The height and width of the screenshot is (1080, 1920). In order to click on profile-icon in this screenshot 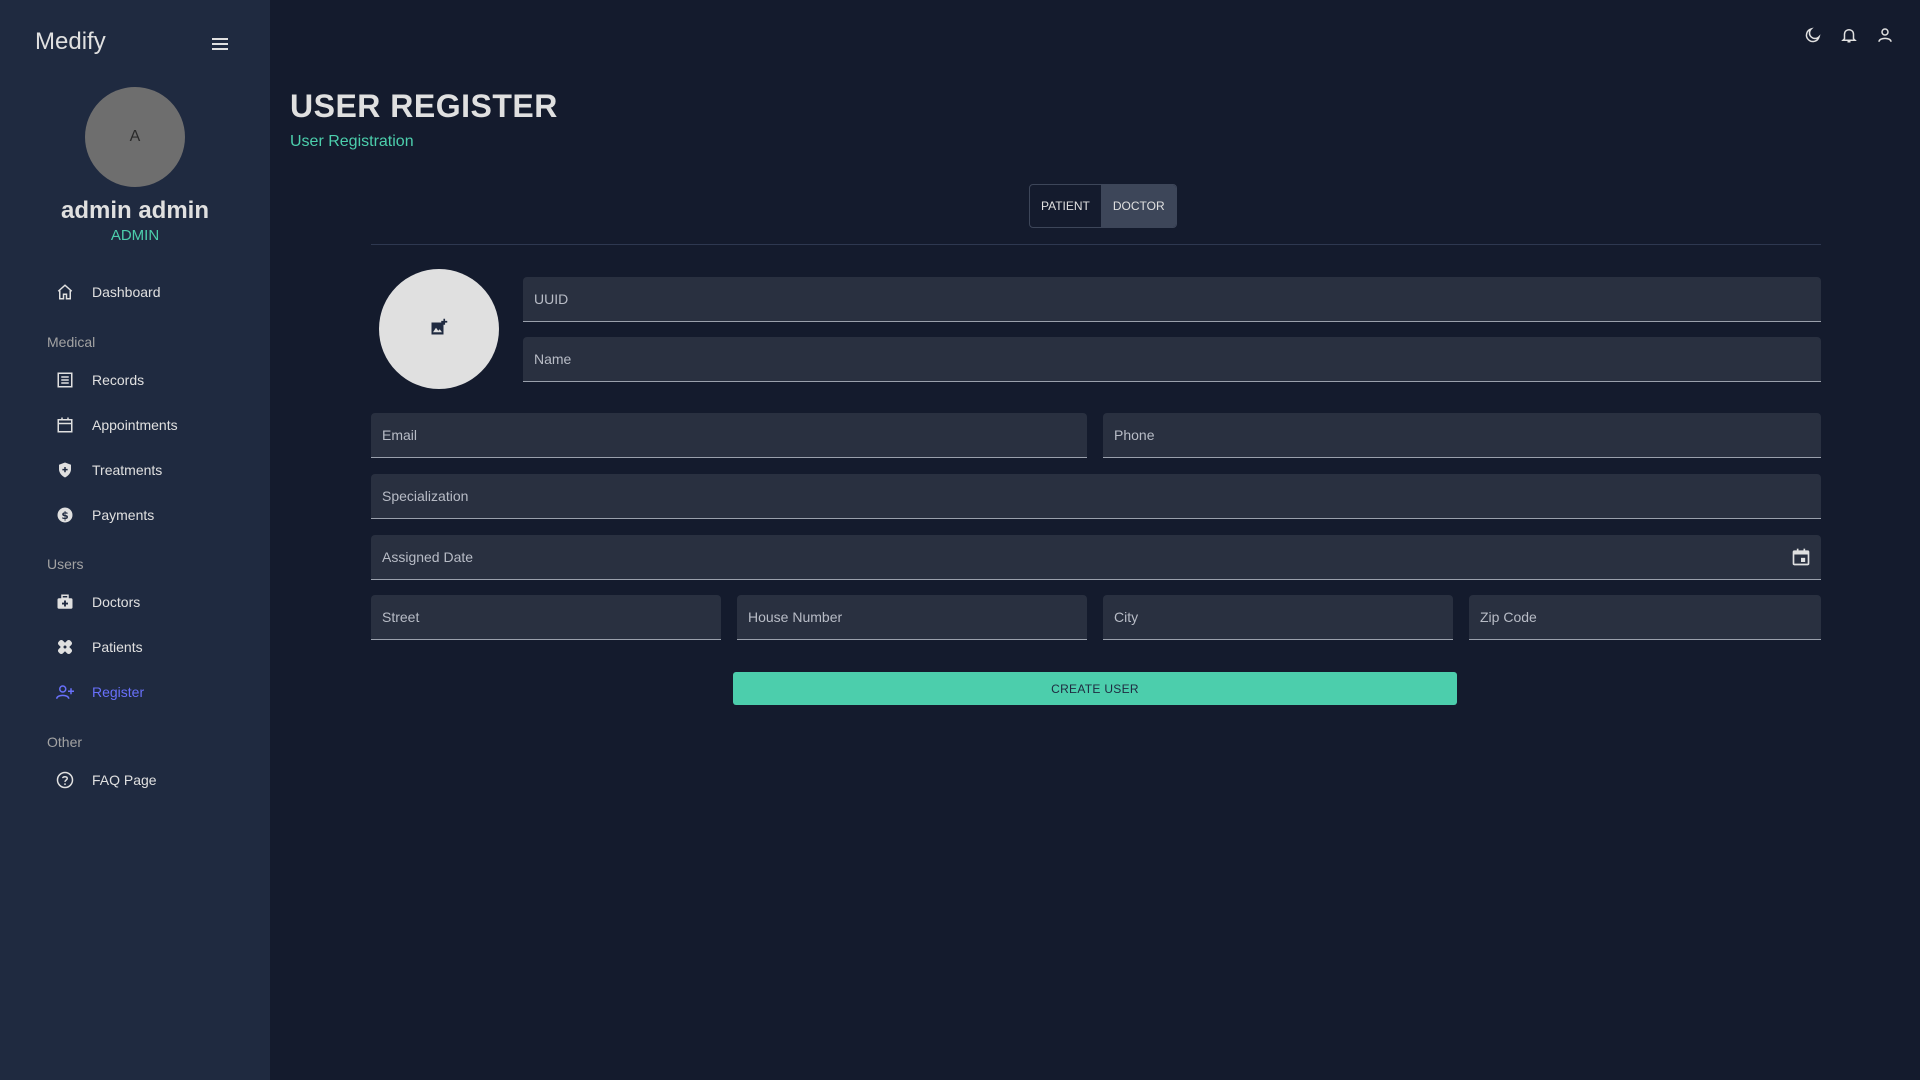, I will do `click(1885, 35)`.